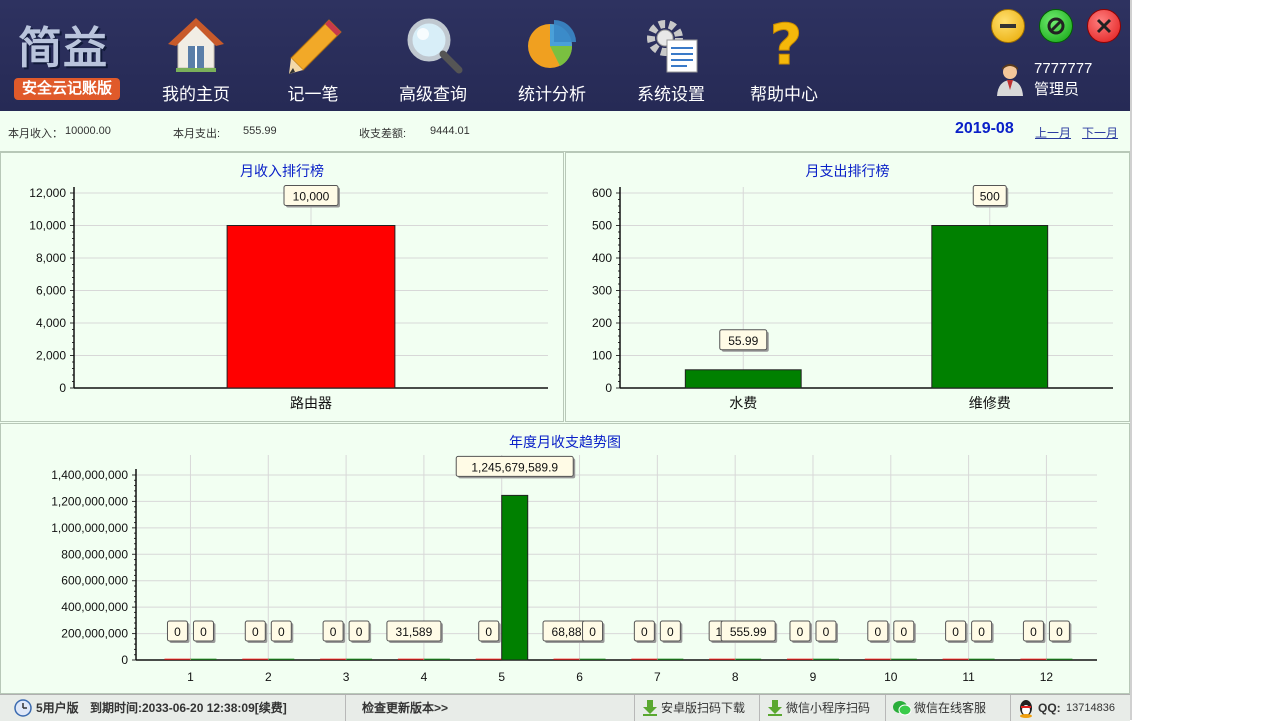  What do you see at coordinates (602, 356) in the screenshot?
I see `expense-ytick-label: 100` at bounding box center [602, 356].